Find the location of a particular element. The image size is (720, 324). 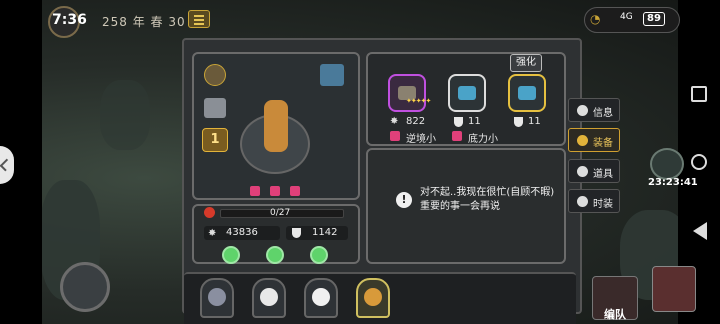

trait-label-1: 逆境小 is located at coordinates (421, 139).